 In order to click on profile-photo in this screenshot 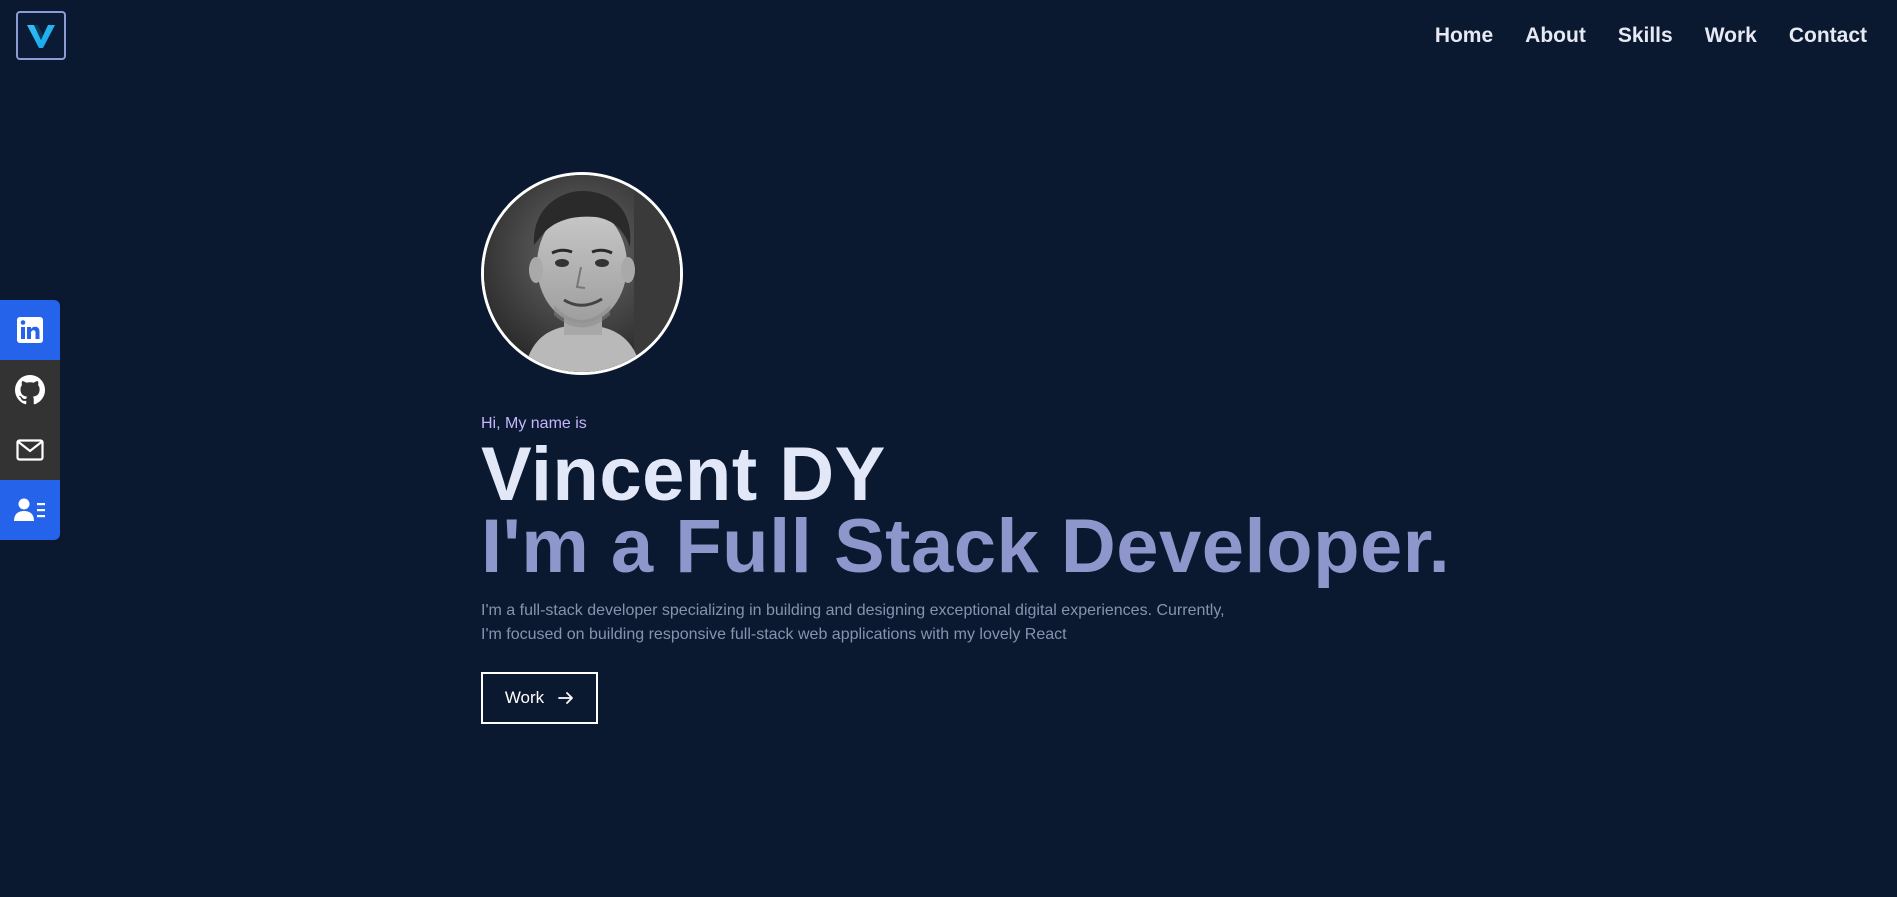, I will do `click(582, 273)`.